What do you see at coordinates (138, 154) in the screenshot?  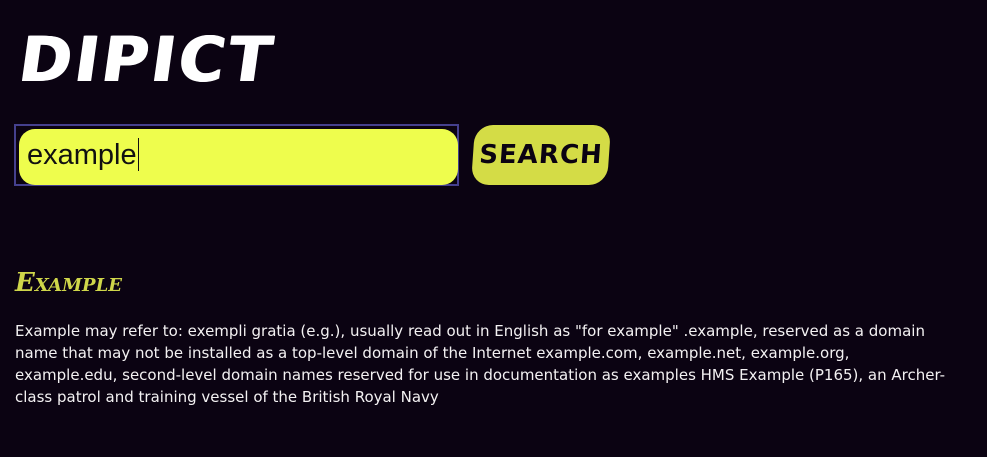 I see `text-caret` at bounding box center [138, 154].